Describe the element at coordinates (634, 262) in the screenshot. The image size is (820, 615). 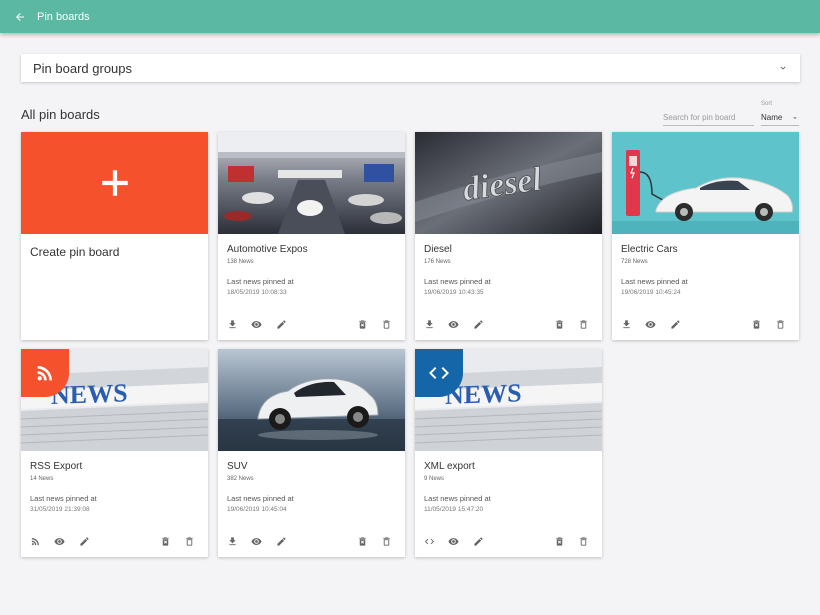
I see `news-count: 728 News` at that location.